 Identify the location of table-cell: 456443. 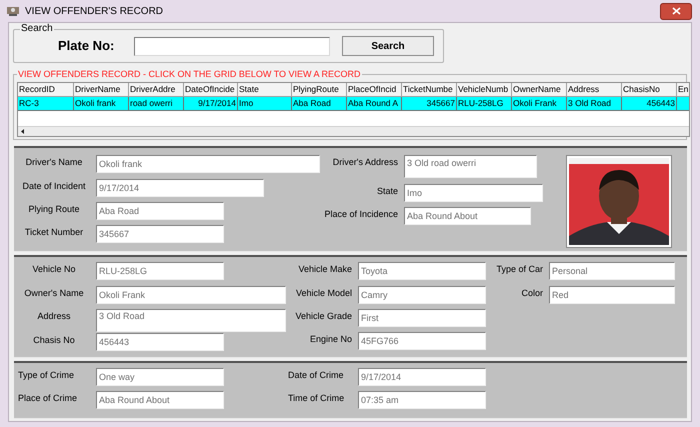
(649, 104).